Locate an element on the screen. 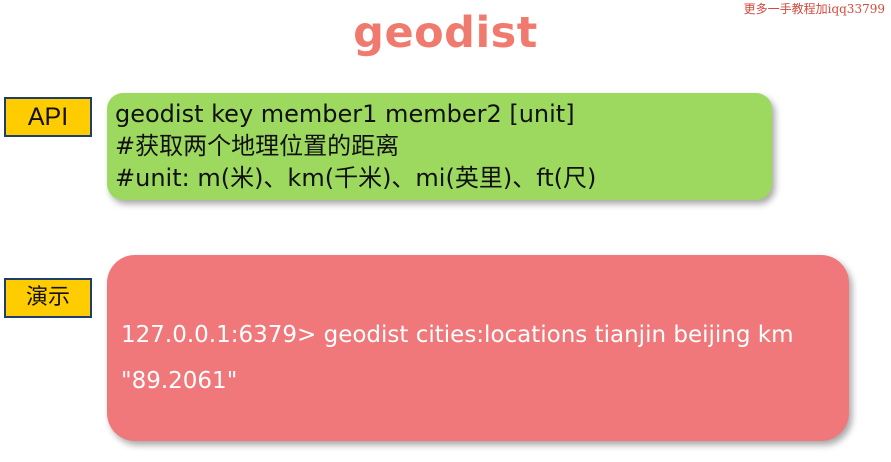 The width and height of the screenshot is (891, 462). api-comment-line: #获取两个地理位置的距离 is located at coordinates (257, 146).